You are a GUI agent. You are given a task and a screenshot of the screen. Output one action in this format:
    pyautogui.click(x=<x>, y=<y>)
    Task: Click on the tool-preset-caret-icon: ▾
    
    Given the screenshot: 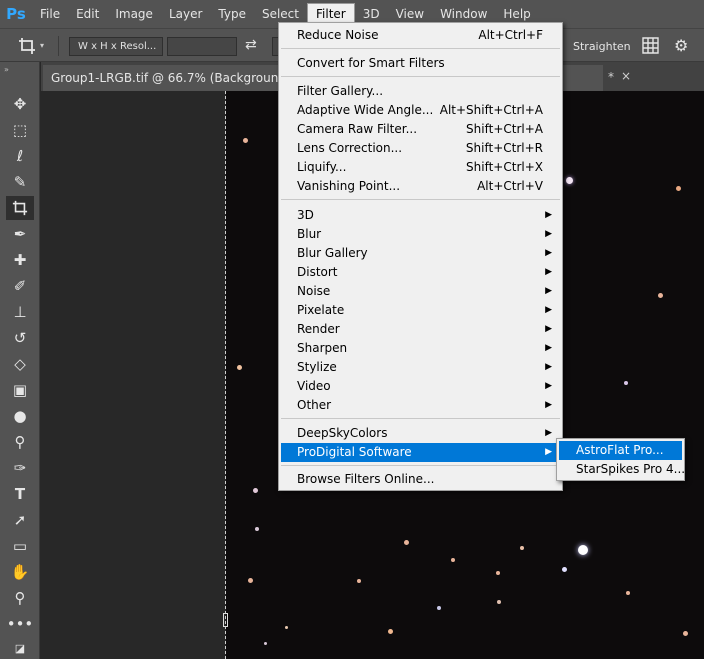 What is the action you would take?
    pyautogui.click(x=42, y=45)
    